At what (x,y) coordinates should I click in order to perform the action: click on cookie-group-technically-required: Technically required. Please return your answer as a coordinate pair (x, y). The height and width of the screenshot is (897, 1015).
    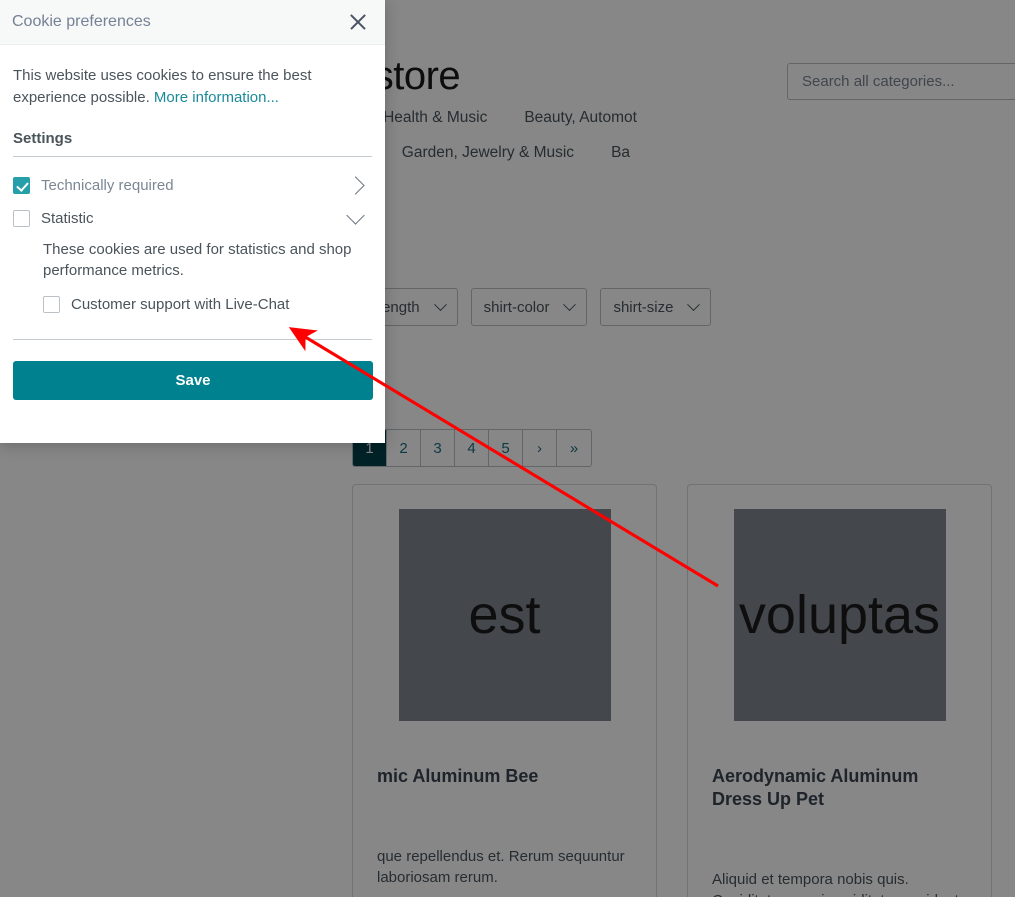
    Looking at the image, I should click on (192, 186).